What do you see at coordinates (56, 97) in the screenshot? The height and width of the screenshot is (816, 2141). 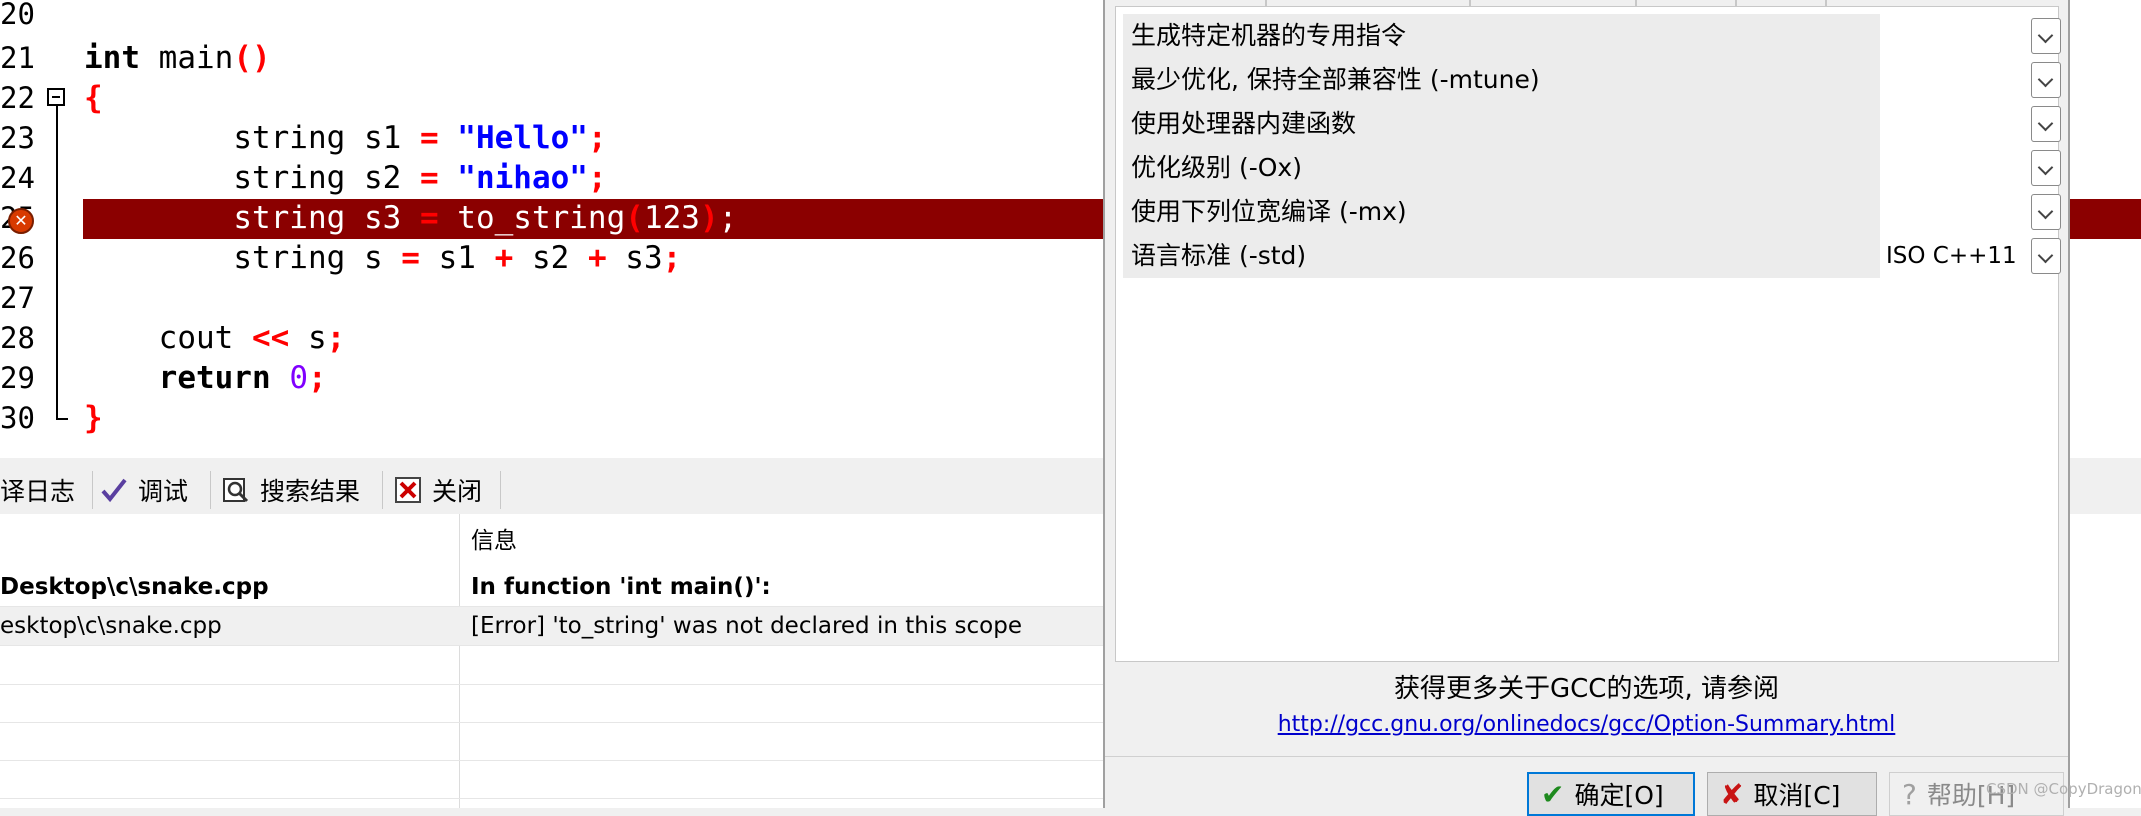 I see `fold-collapse-icon` at bounding box center [56, 97].